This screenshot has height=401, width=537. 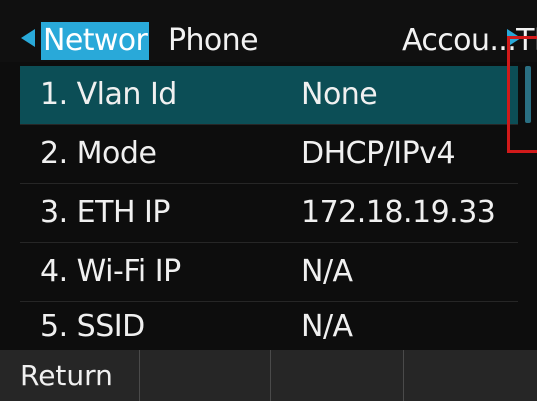 I want to click on list-item-ssid: 5. SSID N/A, so click(x=269, y=327).